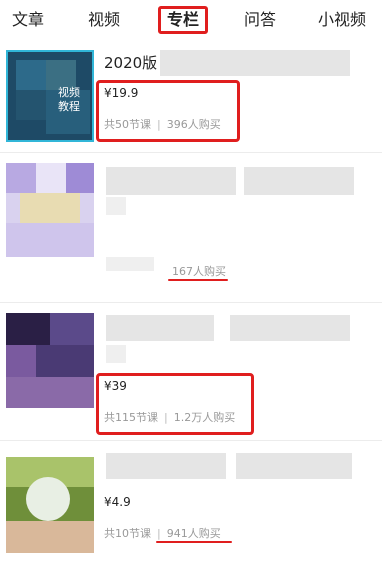 Image resolution: width=382 pixels, height=572 pixels. Describe the element at coordinates (342, 20) in the screenshot. I see `tab-short-videos: 小视频` at that location.